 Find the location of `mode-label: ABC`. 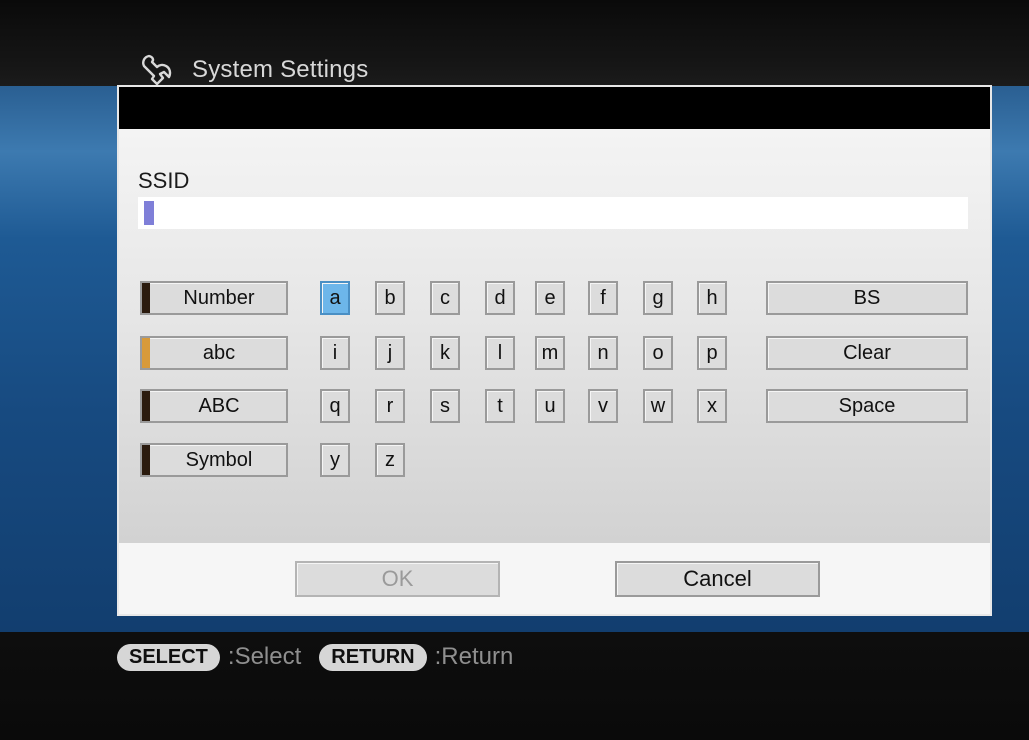

mode-label: ABC is located at coordinates (219, 405).